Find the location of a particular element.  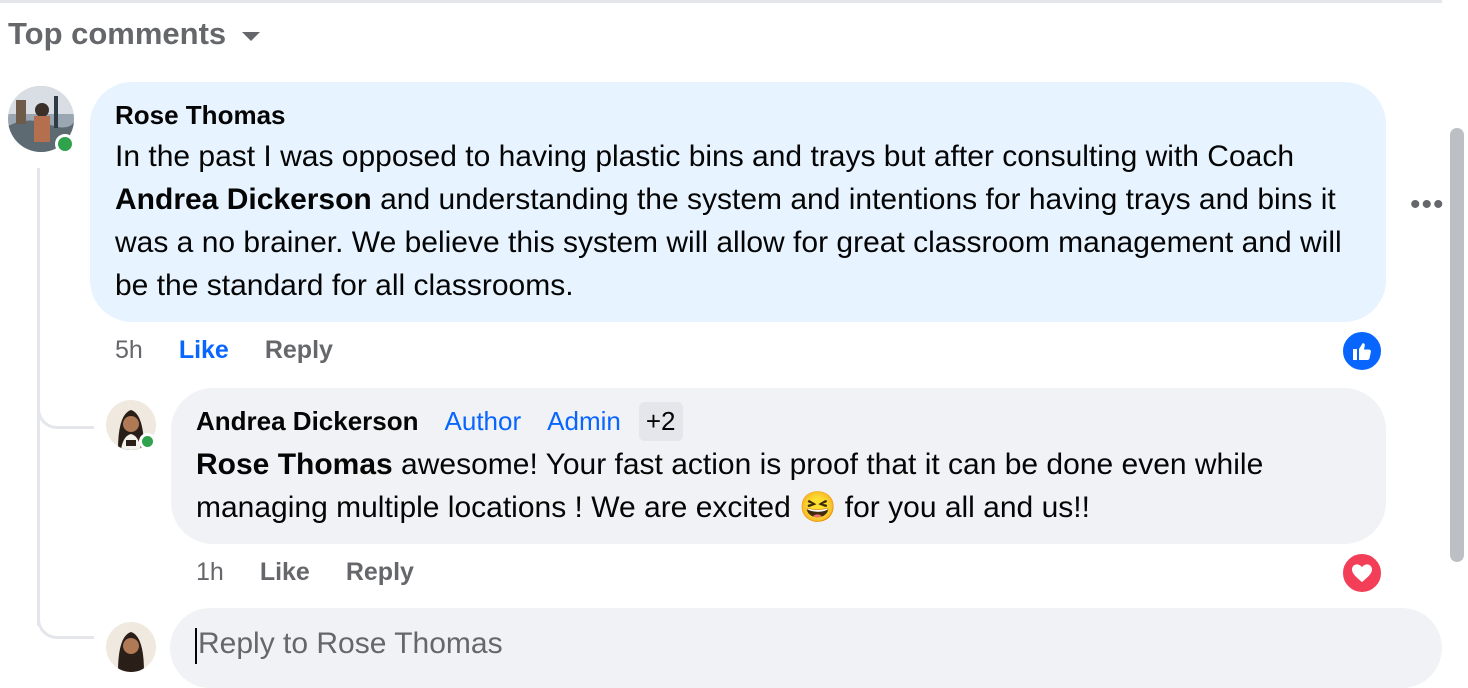

reply-composer is located at coordinates (806, 648).